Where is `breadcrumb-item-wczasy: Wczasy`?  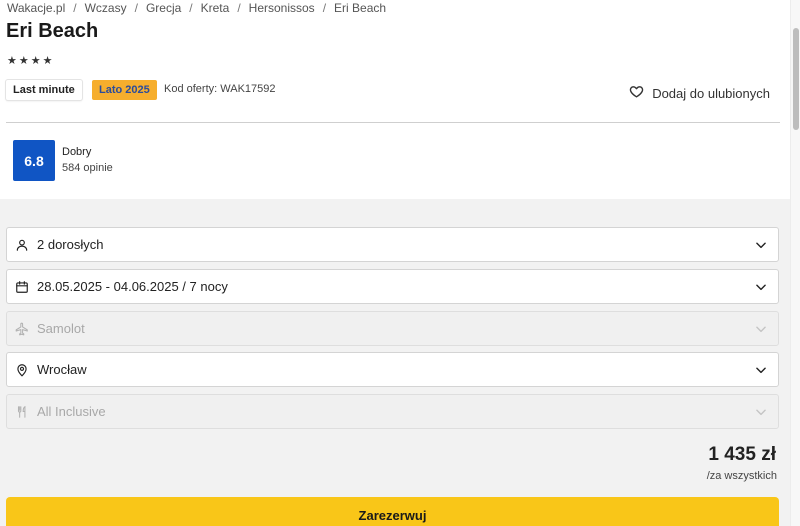 breadcrumb-item-wczasy: Wczasy is located at coordinates (106, 8).